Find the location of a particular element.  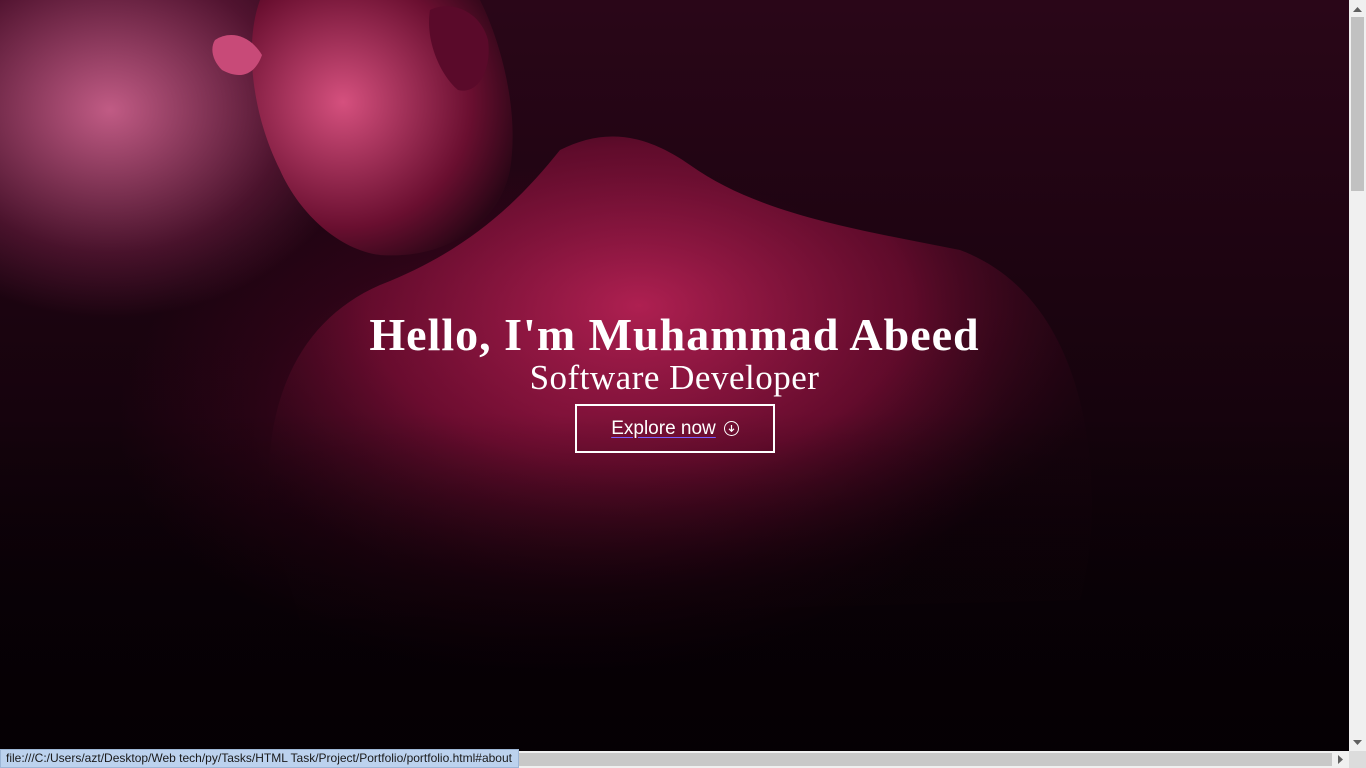

hero-title: Hello, I'm Muhammad Abeed is located at coordinates (674, 334).